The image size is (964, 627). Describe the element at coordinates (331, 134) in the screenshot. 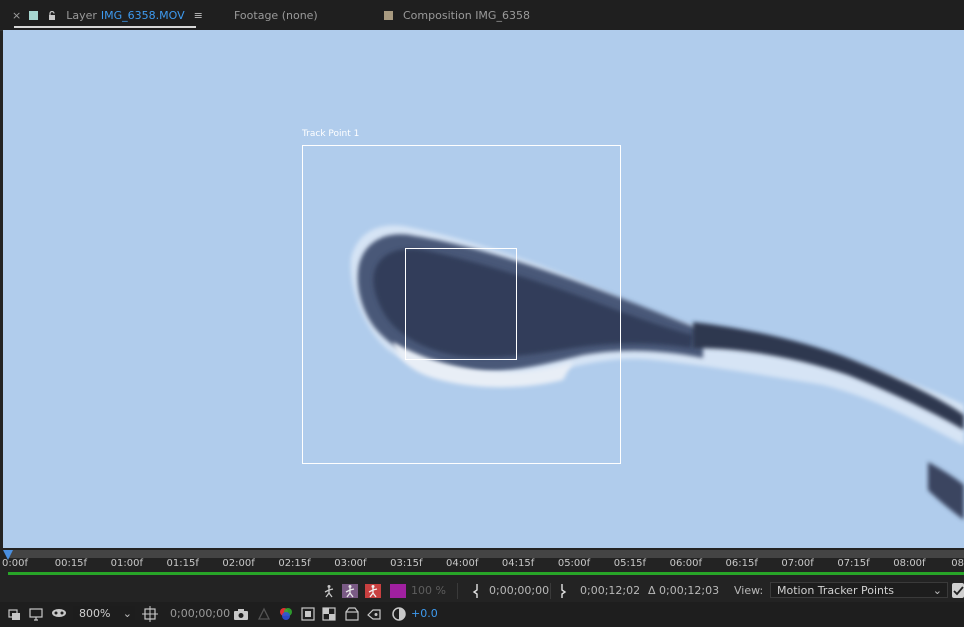

I see `track-point-label: Track Point 1` at that location.